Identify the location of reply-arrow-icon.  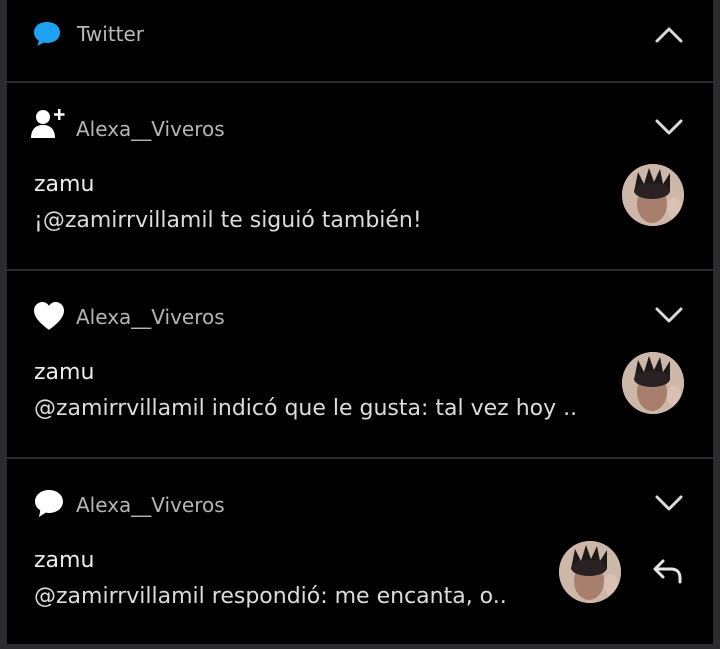
(668, 572).